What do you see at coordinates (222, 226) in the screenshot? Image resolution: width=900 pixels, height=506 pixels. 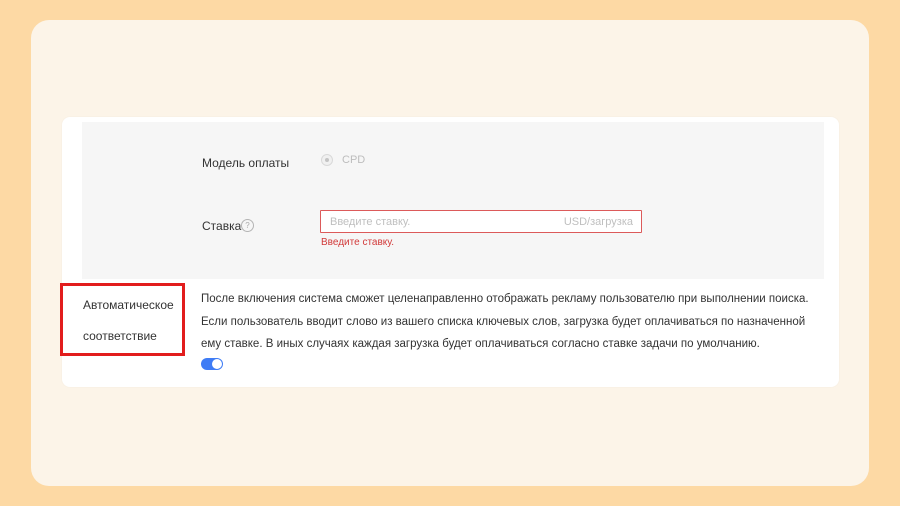 I see `bid-label: Ставка` at bounding box center [222, 226].